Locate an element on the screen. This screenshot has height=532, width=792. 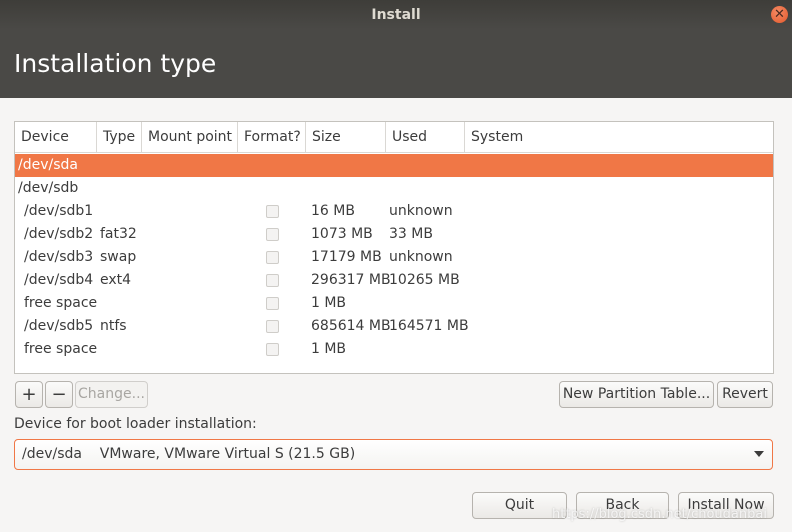
table-row: /dev/sdb is located at coordinates (394, 188).